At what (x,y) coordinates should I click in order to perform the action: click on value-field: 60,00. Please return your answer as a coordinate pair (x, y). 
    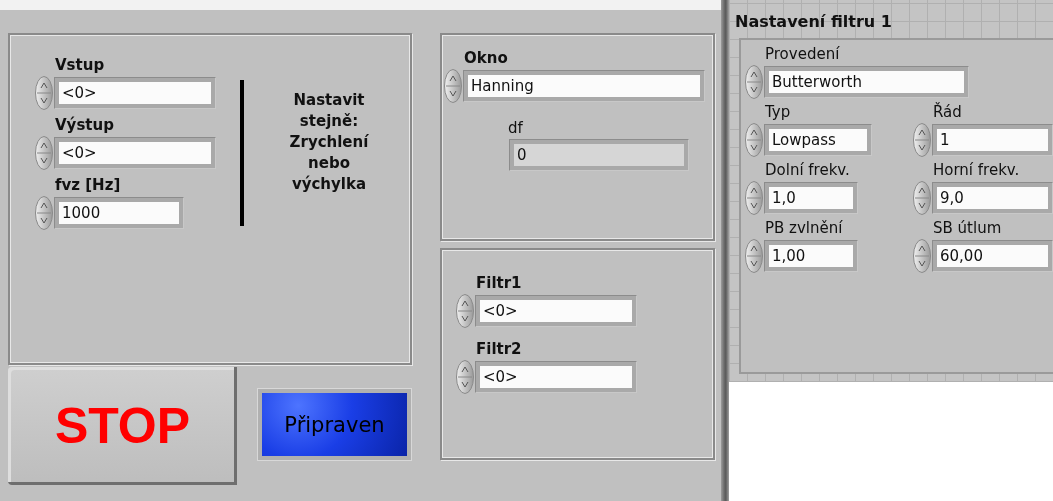
    Looking at the image, I should click on (992, 256).